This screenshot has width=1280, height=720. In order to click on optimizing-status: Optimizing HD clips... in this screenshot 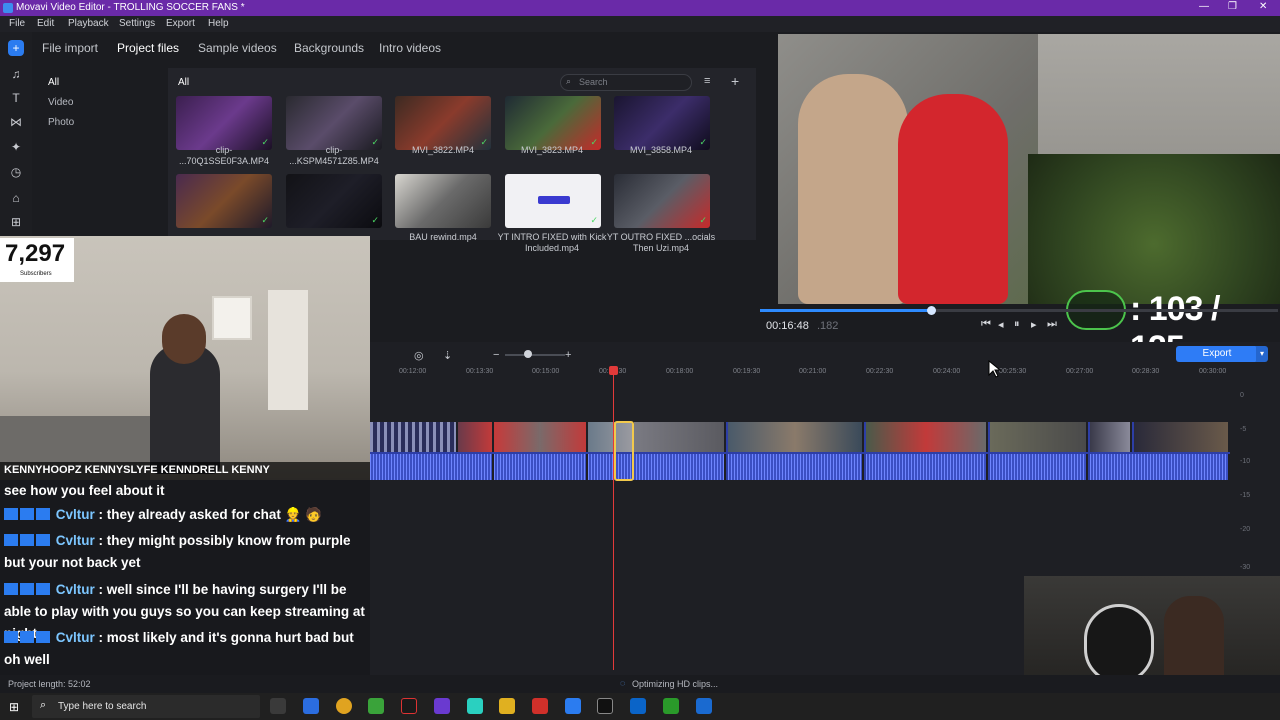, I will do `click(675, 684)`.